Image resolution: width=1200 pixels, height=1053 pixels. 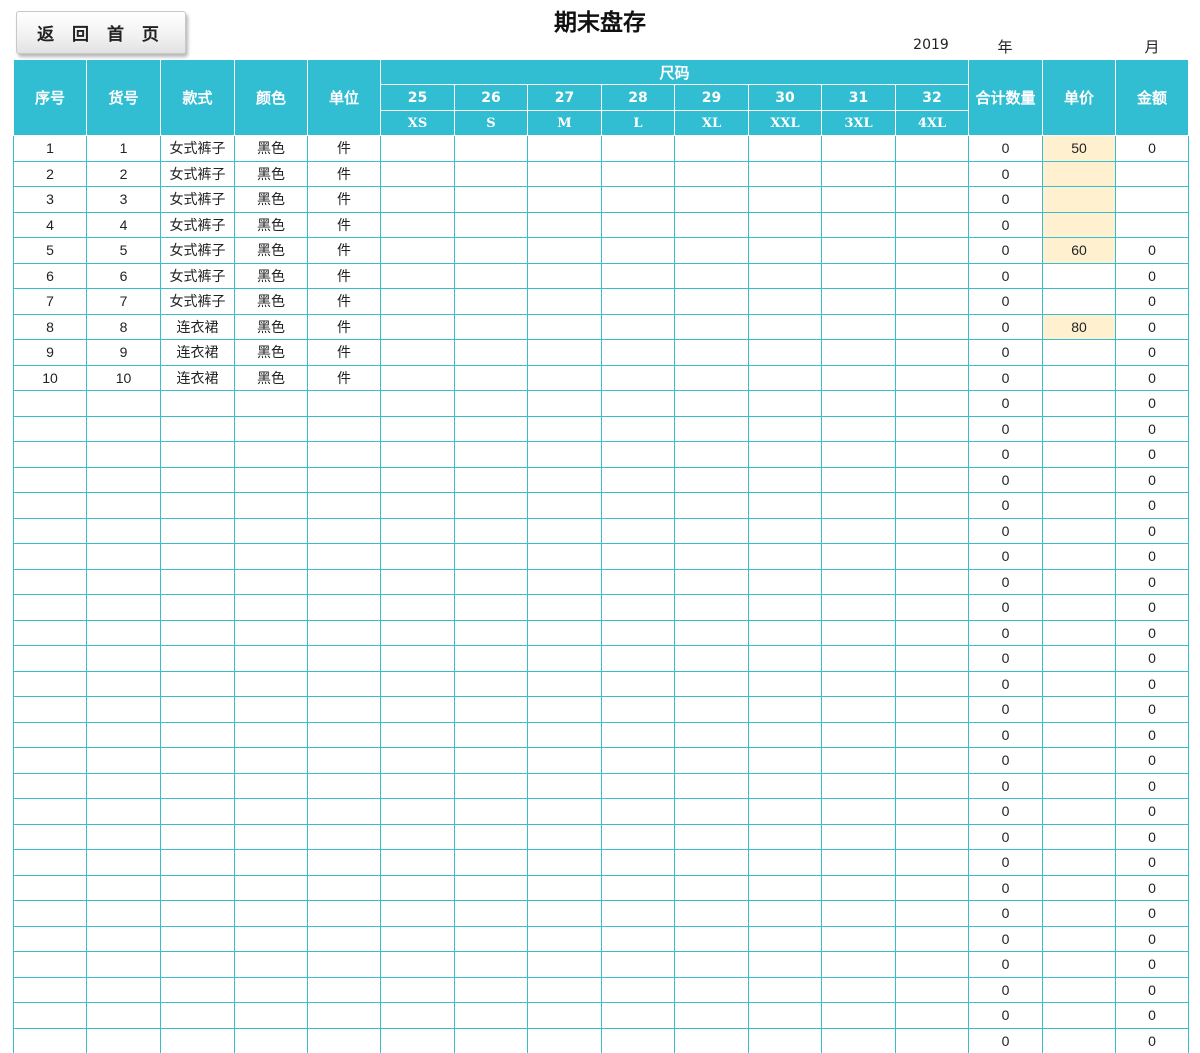 What do you see at coordinates (123, 301) in the screenshot?
I see `item-no-cell: 7` at bounding box center [123, 301].